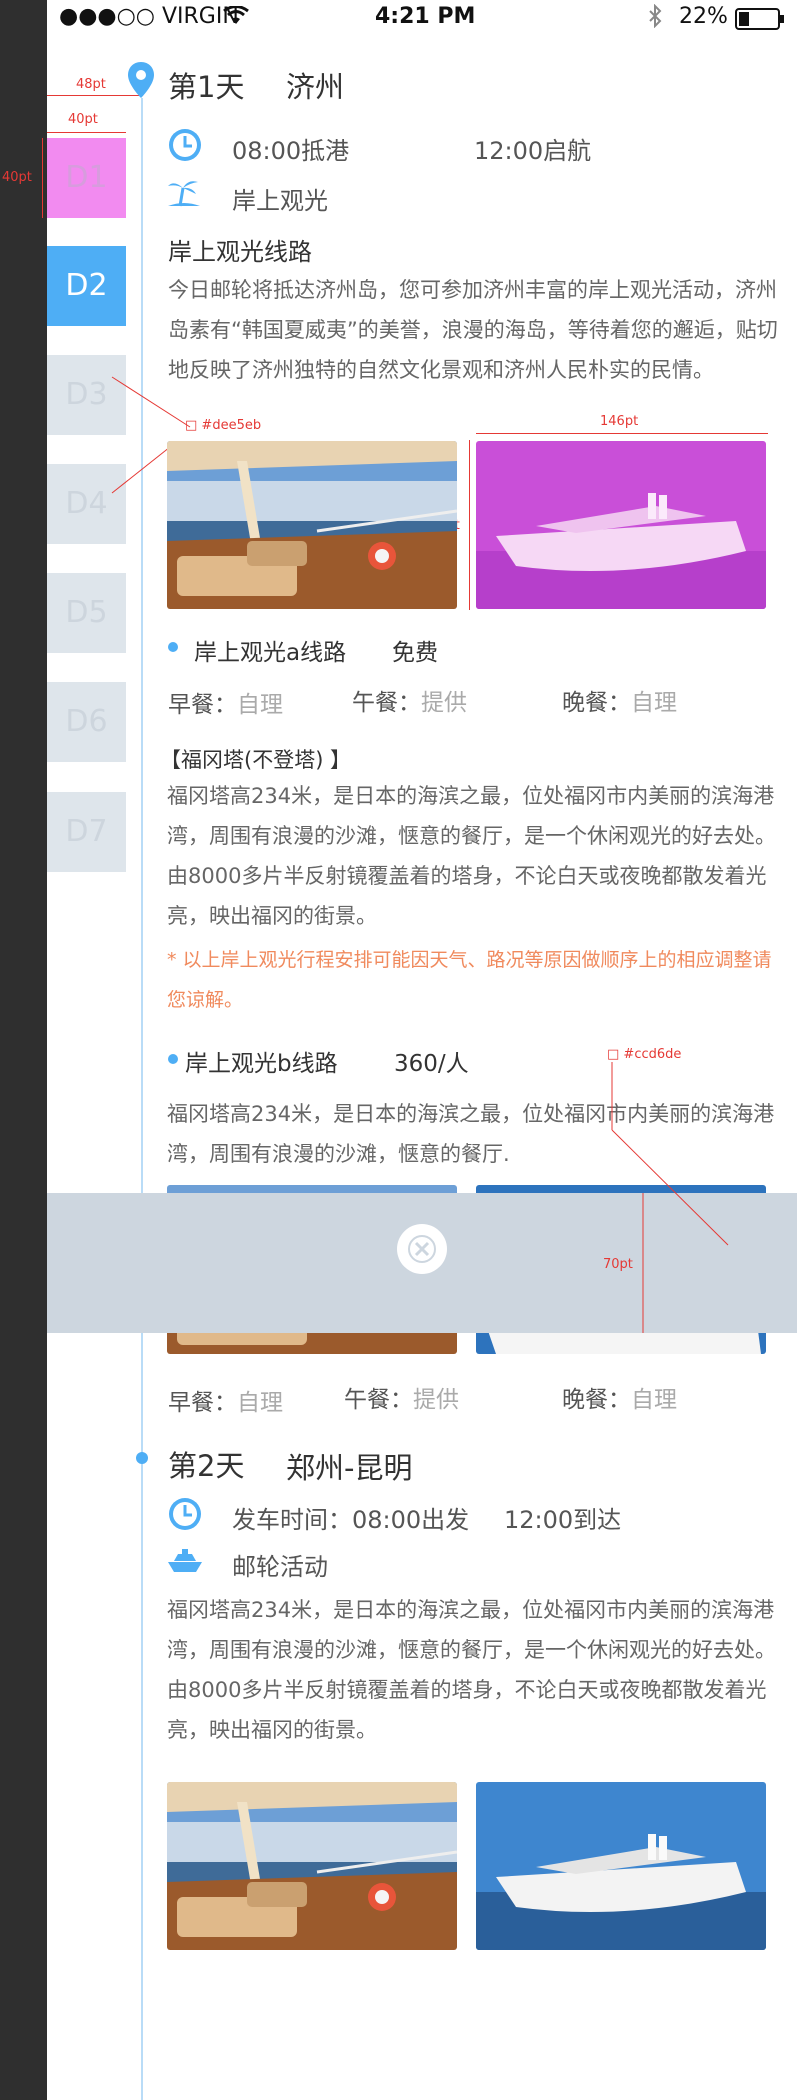 The height and width of the screenshot is (2100, 797). I want to click on day-tab-d5: D5, so click(86, 613).